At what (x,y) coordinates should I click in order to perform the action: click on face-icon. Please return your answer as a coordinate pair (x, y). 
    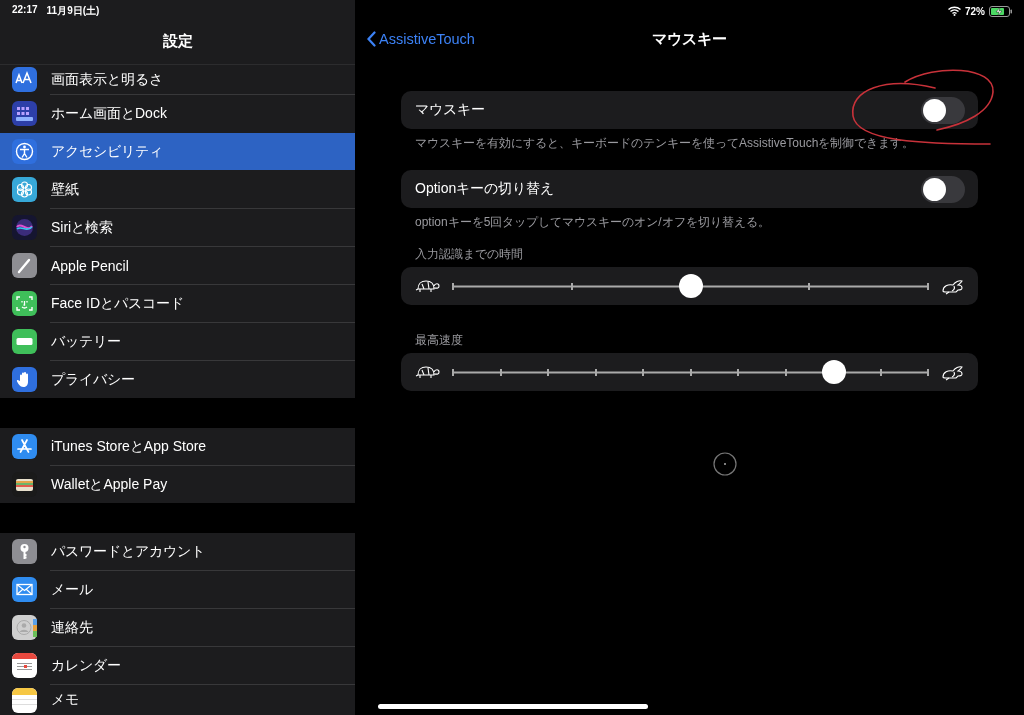
    Looking at the image, I should click on (24, 303).